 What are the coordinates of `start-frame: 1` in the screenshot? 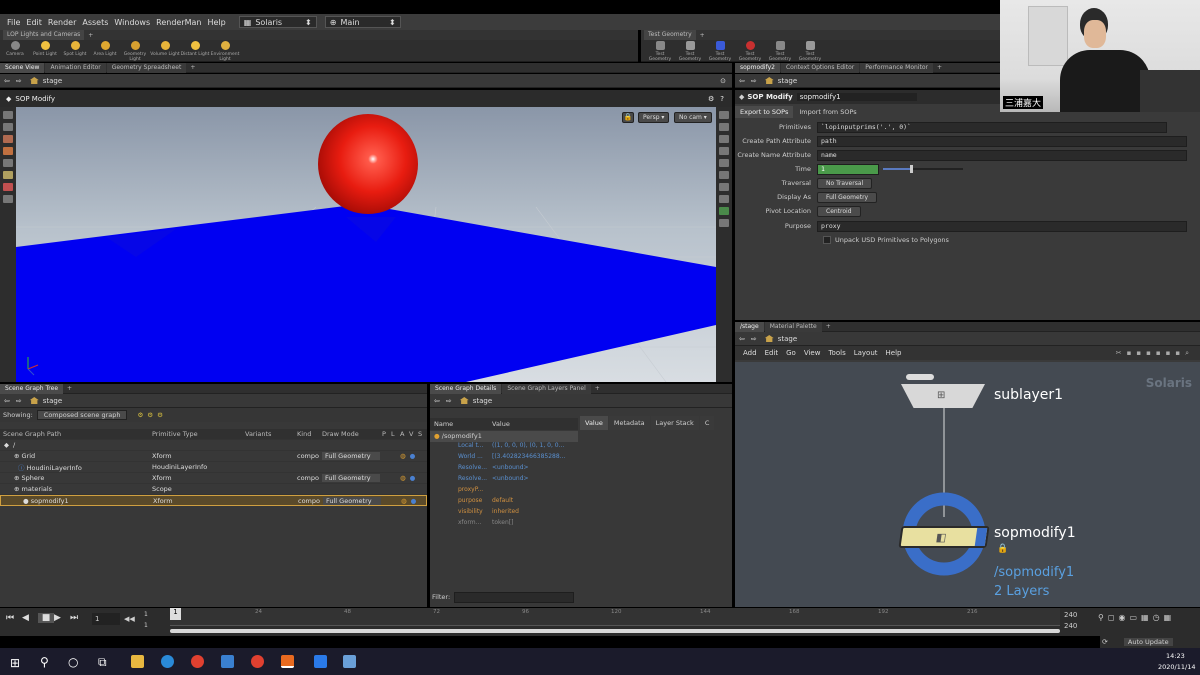 It's located at (146, 614).